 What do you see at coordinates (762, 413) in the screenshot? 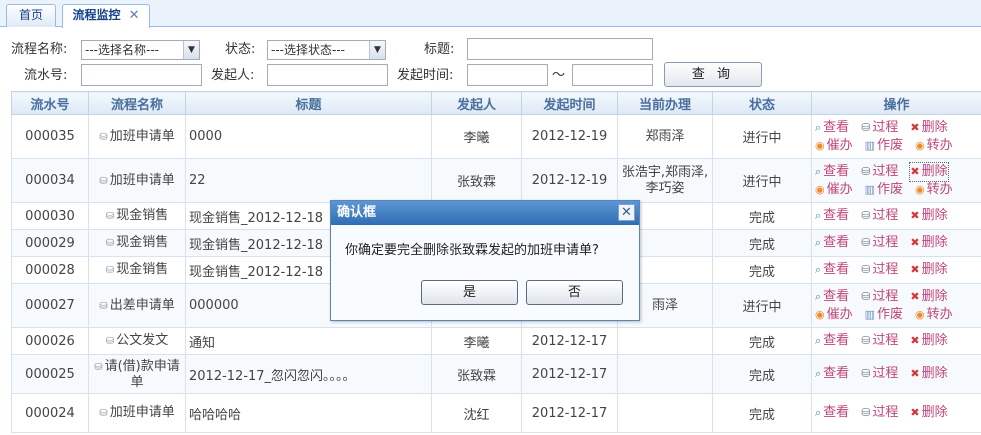
I see `status-cell: 完成` at bounding box center [762, 413].